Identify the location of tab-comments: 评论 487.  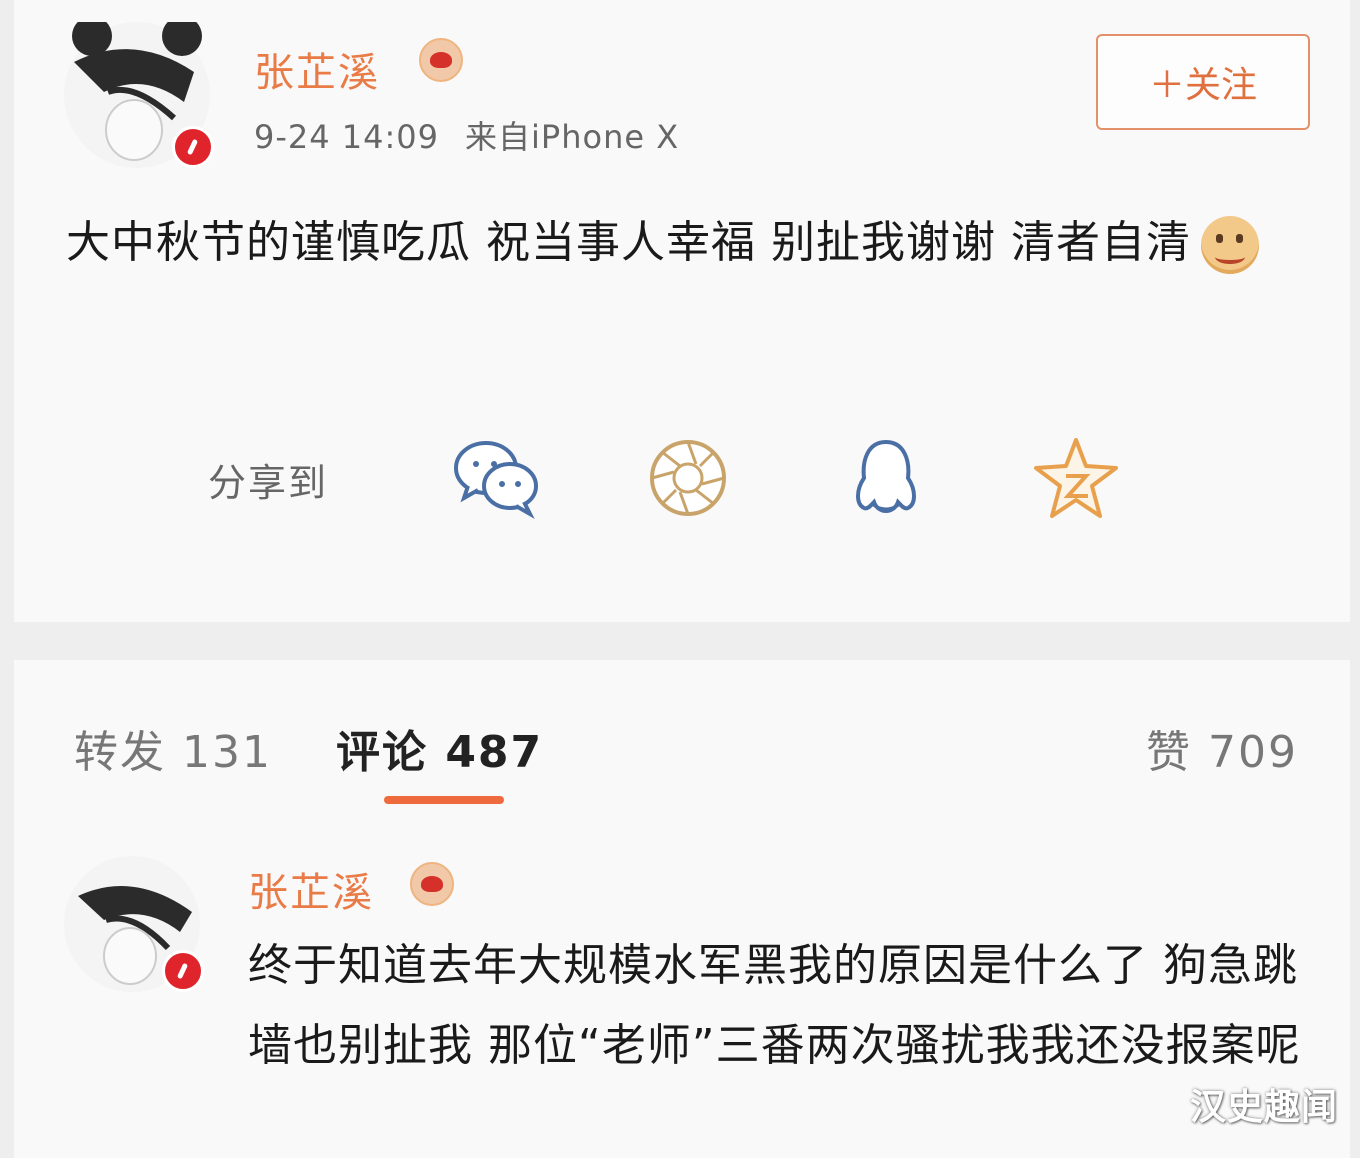
(439, 748).